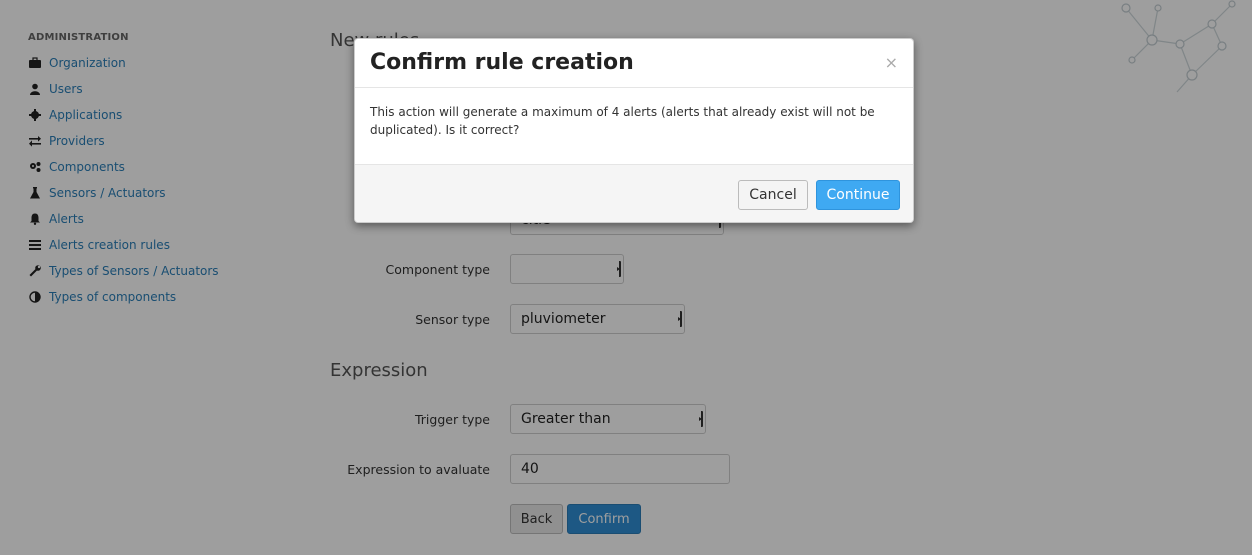  I want to click on dialog-footer: Cancel Continue, so click(634, 193).